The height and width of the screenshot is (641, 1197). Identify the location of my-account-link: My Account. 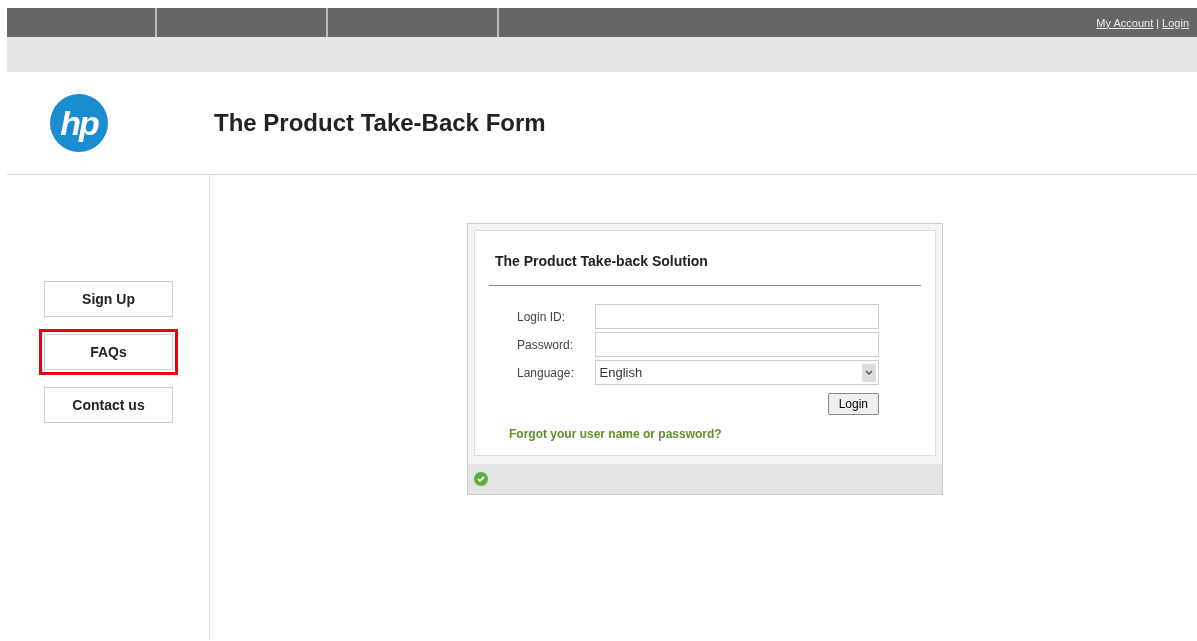
(1125, 22).